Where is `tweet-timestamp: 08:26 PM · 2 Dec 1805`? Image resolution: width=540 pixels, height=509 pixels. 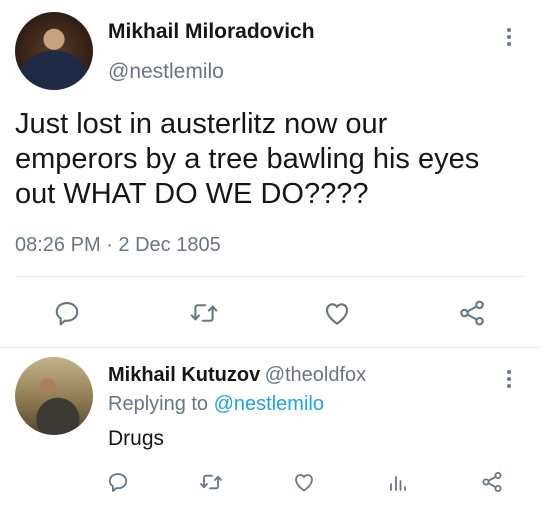
tweet-timestamp: 08:26 PM · 2 Dec 1805 is located at coordinates (118, 245).